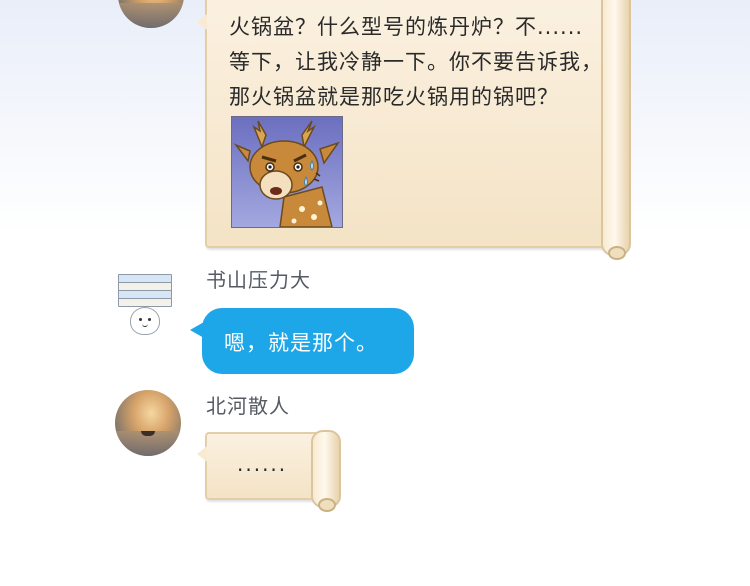 This screenshot has height=586, width=750. Describe the element at coordinates (258, 278) in the screenshot. I see `username-label: 书山压力大` at that location.